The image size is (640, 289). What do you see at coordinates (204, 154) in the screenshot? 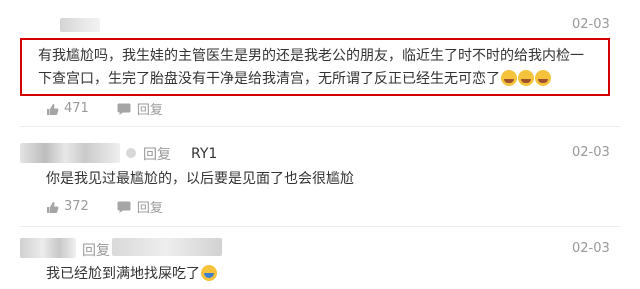
I see `reply-to-username: RY1` at bounding box center [204, 154].